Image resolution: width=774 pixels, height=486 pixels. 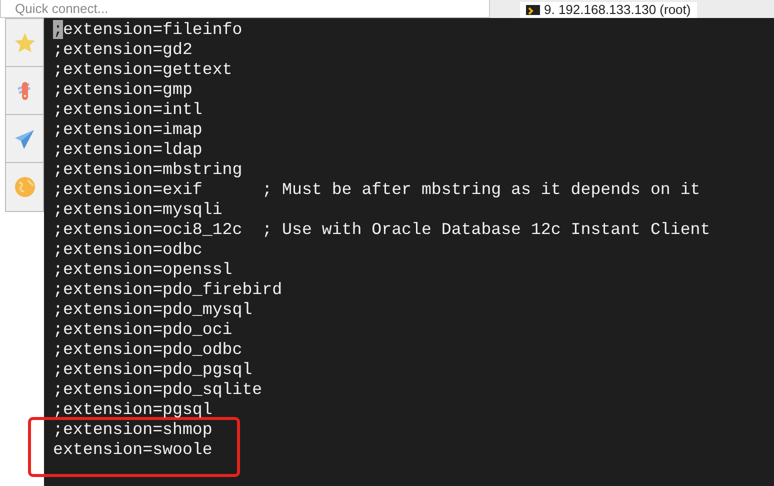 I want to click on terminal-line: ;extension=pdo_pgsql, so click(x=152, y=370).